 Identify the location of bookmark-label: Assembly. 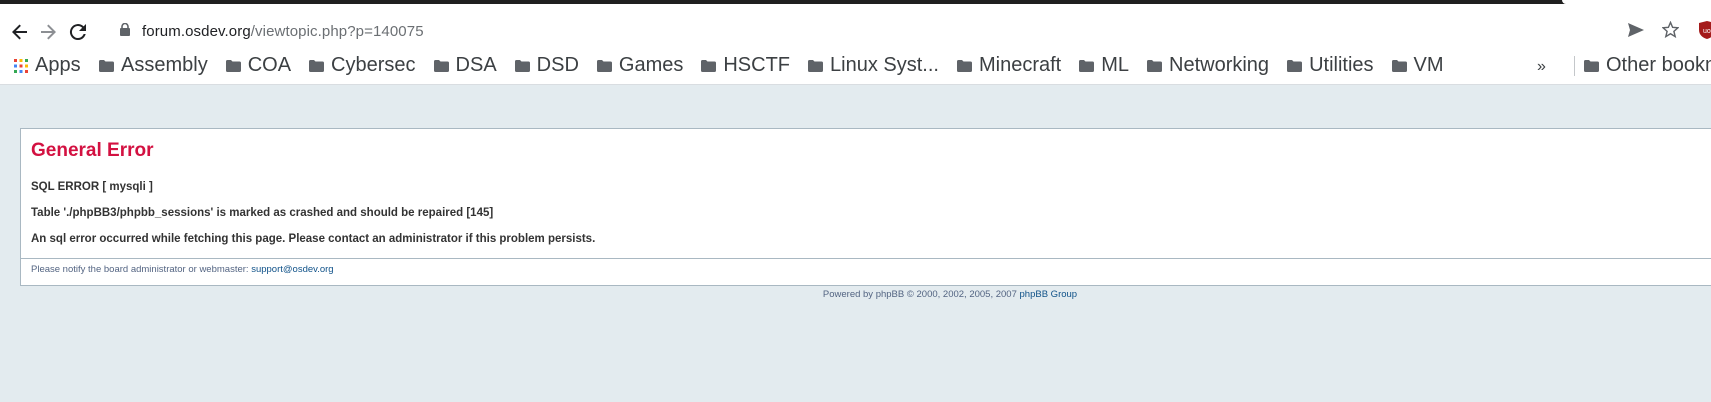
(164, 65).